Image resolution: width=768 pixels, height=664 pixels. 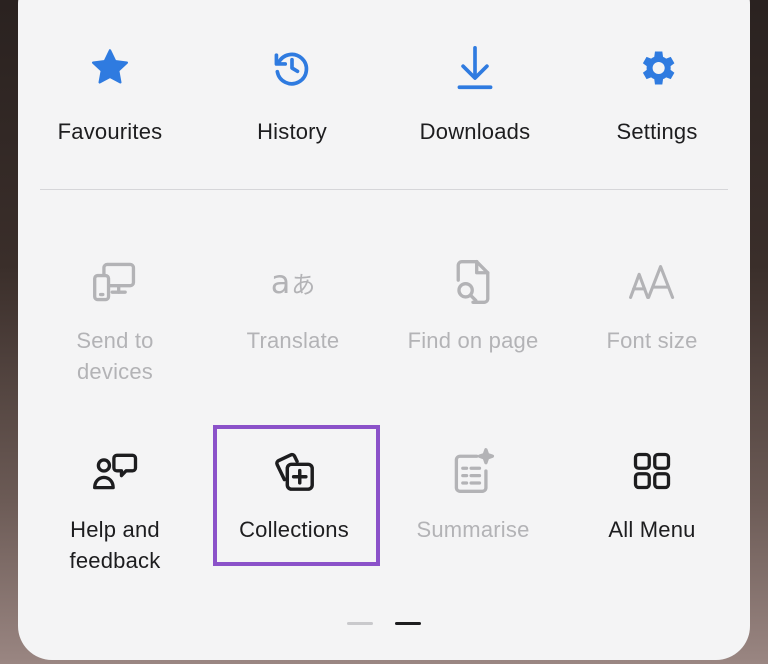 What do you see at coordinates (110, 131) in the screenshot?
I see `favourites-label: Favourites` at bounding box center [110, 131].